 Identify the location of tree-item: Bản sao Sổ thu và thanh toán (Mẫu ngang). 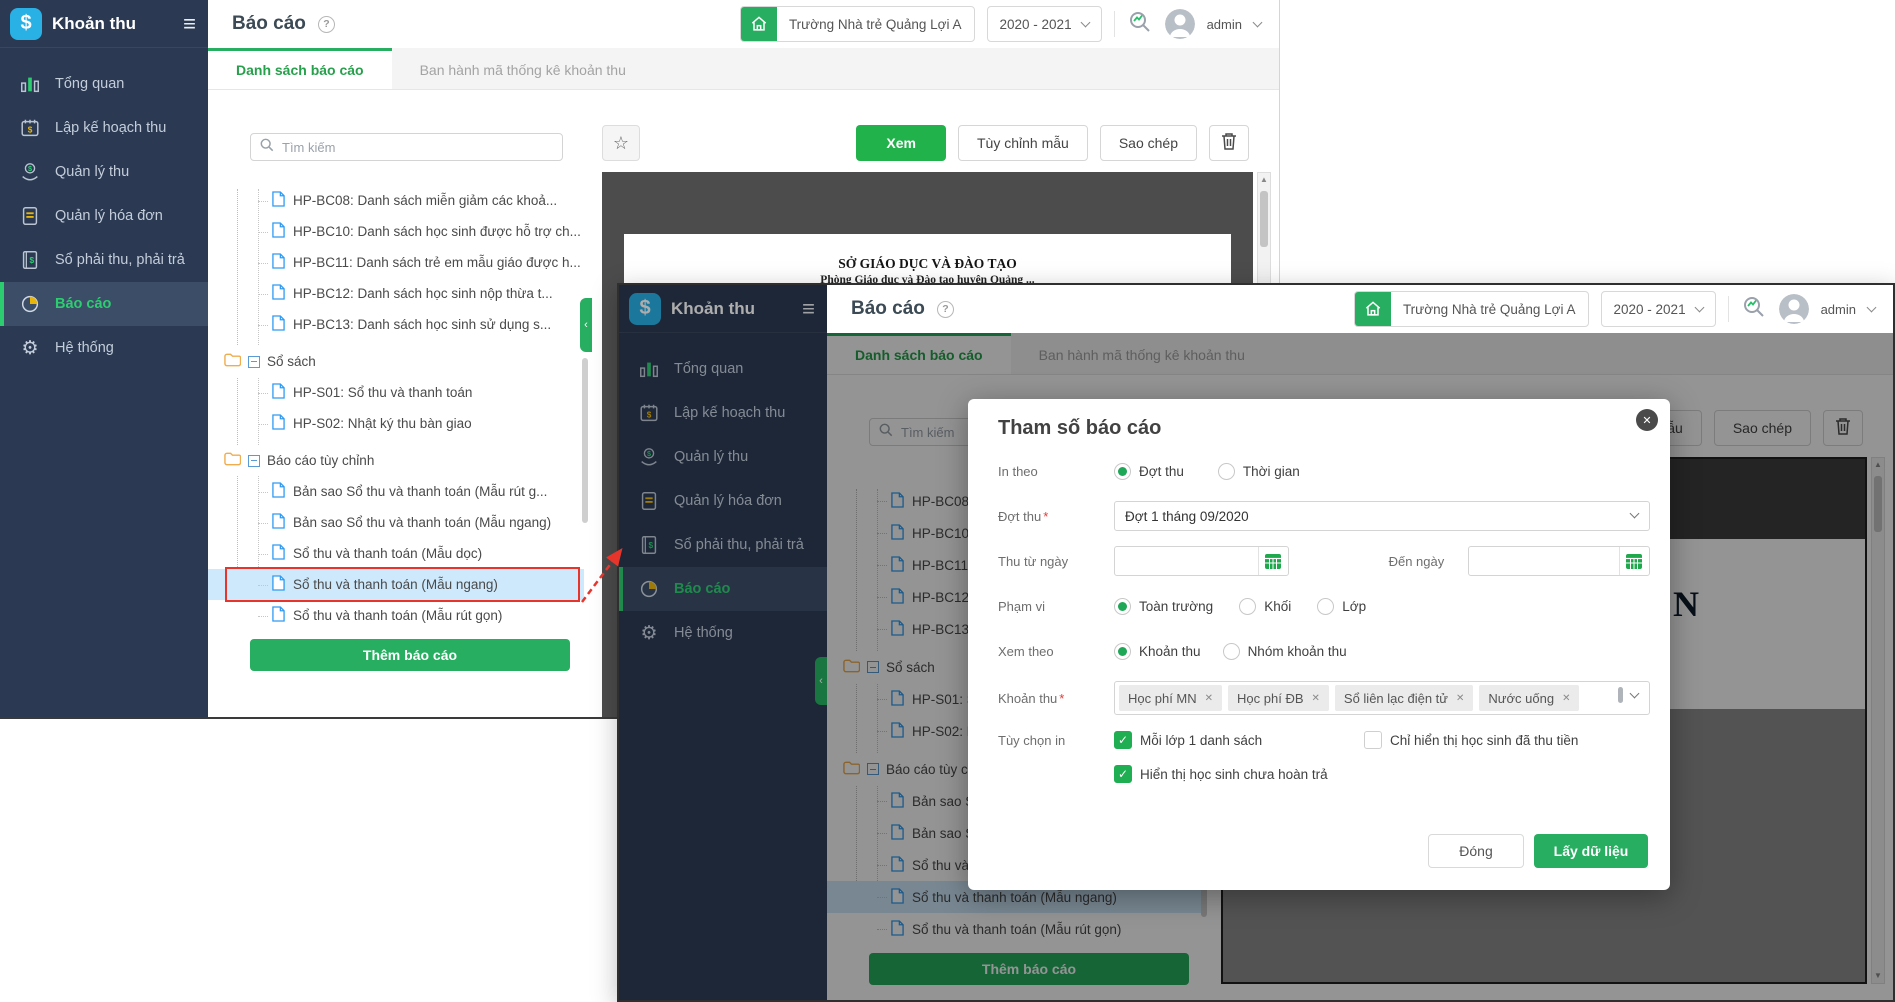
(396, 522).